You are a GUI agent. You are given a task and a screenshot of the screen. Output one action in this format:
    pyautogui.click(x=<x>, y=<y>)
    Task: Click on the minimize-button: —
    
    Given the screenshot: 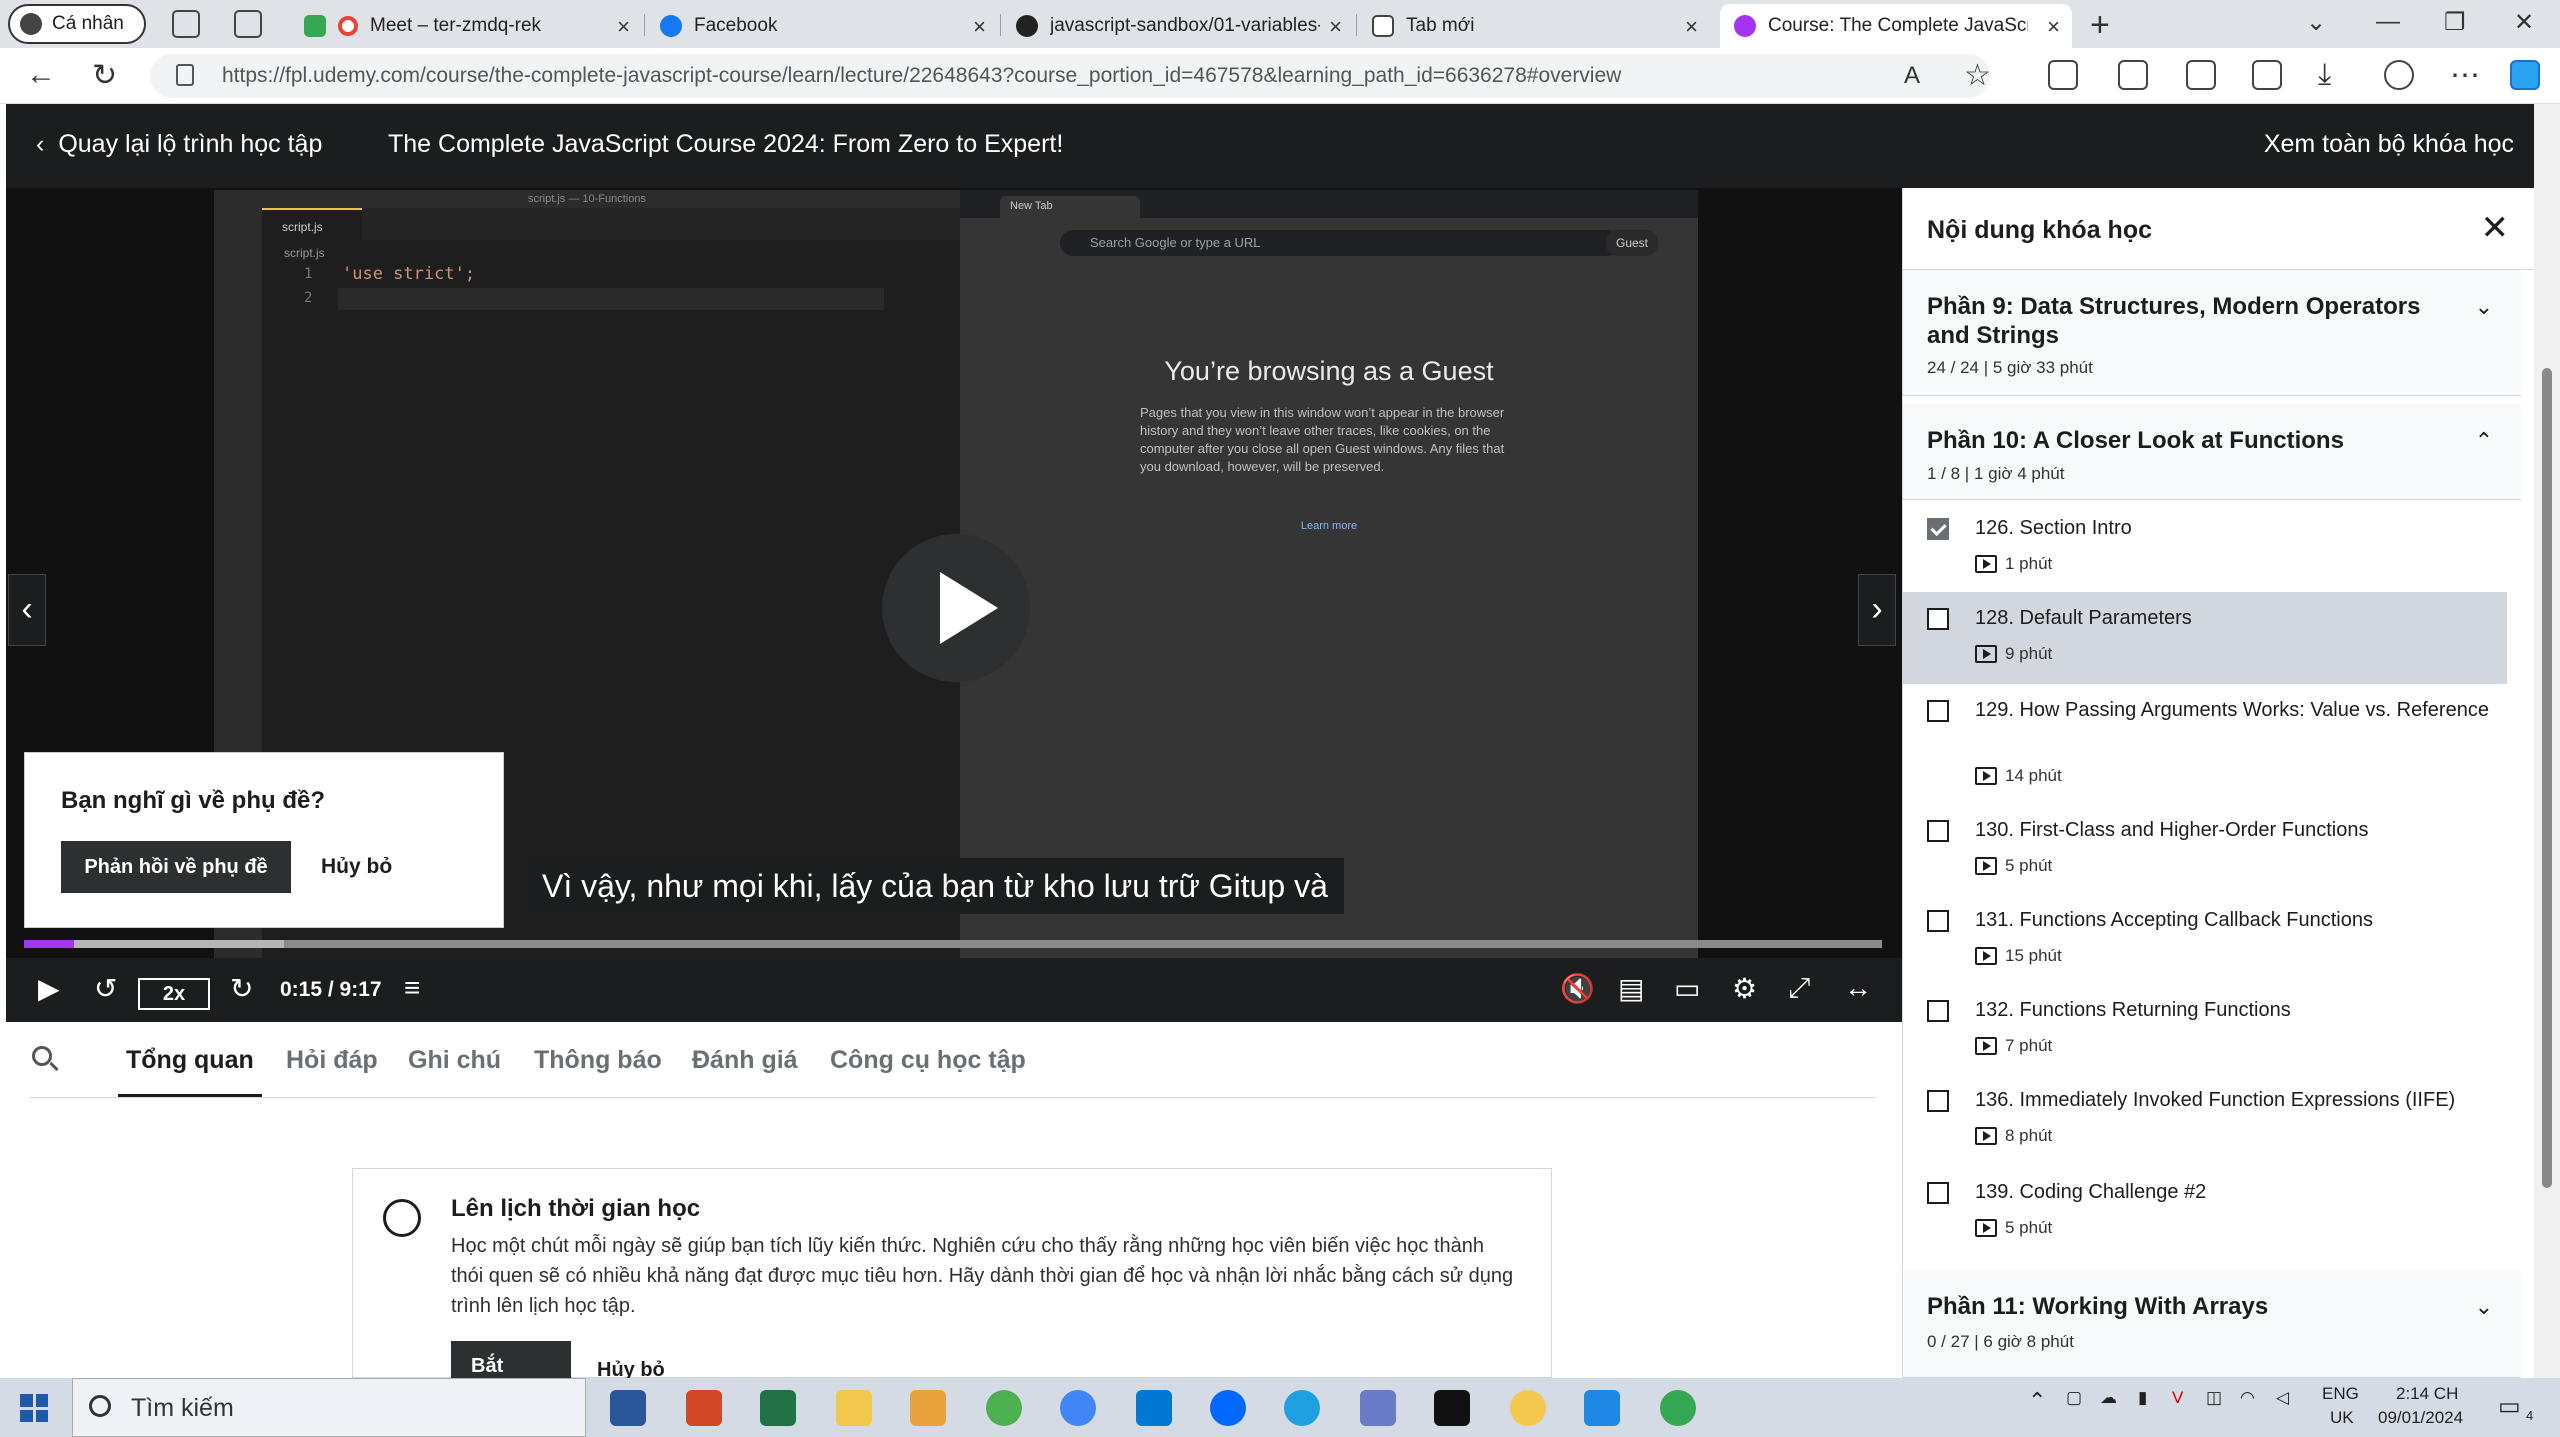 What is the action you would take?
    pyautogui.click(x=2388, y=22)
    